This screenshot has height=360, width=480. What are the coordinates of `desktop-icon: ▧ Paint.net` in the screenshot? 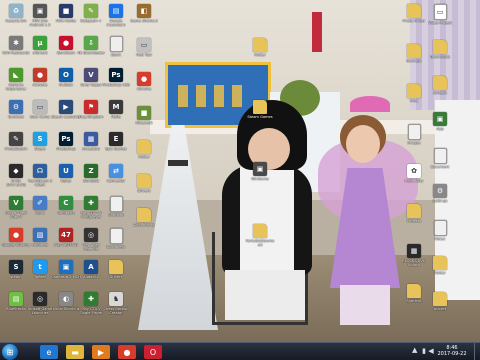 It's located at (40, 237).